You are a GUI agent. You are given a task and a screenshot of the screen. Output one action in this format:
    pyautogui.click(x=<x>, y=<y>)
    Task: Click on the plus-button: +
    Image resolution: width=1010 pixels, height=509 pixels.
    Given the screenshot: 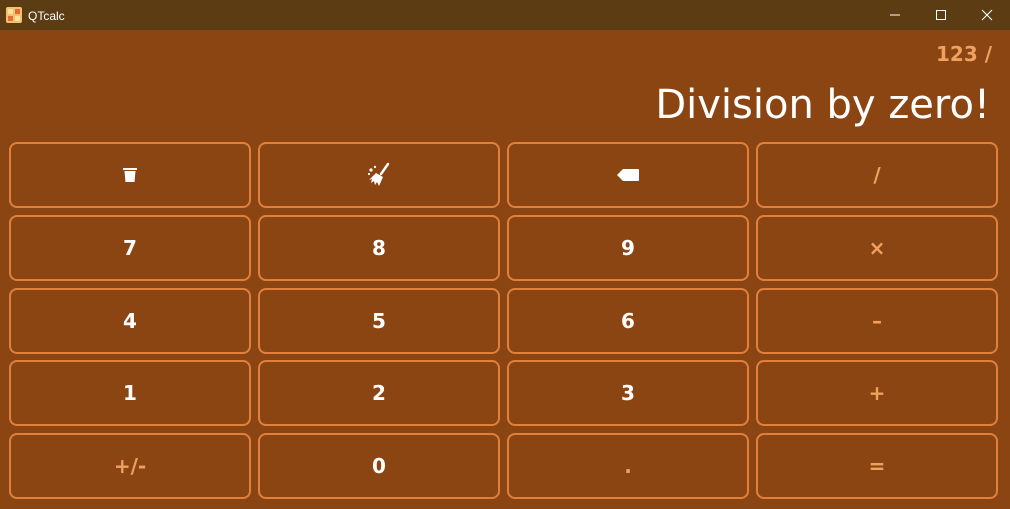 What is the action you would take?
    pyautogui.click(x=877, y=393)
    